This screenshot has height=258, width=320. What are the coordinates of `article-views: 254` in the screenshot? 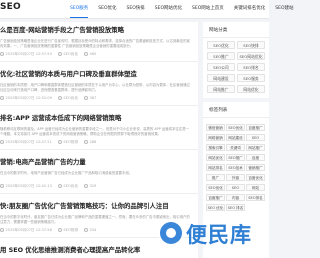 It's located at (93, 230).